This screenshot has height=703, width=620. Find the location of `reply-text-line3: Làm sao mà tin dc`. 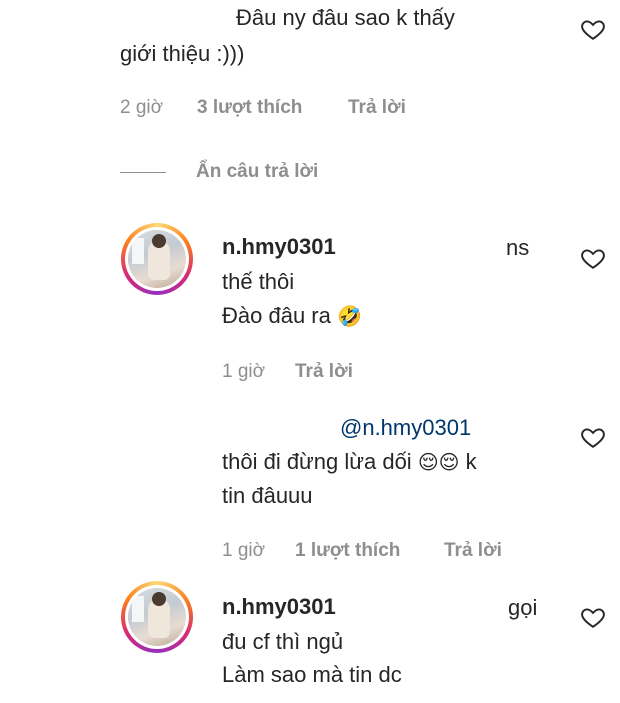

reply-text-line3: Làm sao mà tin dc is located at coordinates (312, 674).